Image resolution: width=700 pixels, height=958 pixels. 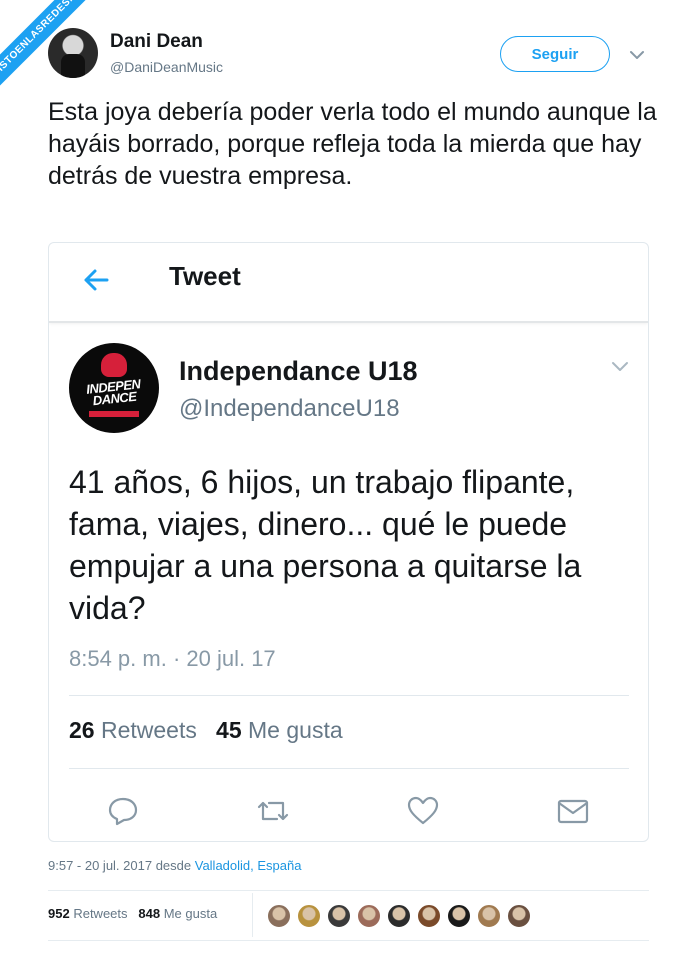 What do you see at coordinates (166, 67) in the screenshot?
I see `author-handle: @DaniDeanMusic` at bounding box center [166, 67].